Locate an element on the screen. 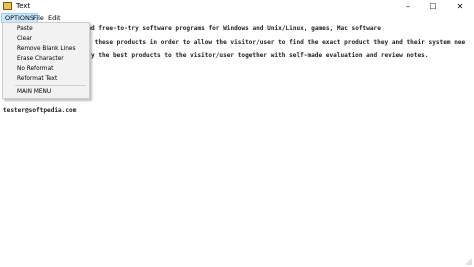 This screenshot has height=267, width=474. close-button: ✕ is located at coordinates (460, 6).